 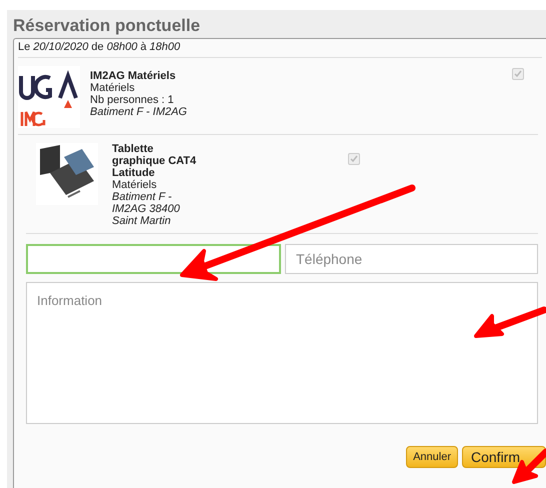 What do you see at coordinates (132, 100) in the screenshot?
I see `item-detail: Nb personnes : 1` at bounding box center [132, 100].